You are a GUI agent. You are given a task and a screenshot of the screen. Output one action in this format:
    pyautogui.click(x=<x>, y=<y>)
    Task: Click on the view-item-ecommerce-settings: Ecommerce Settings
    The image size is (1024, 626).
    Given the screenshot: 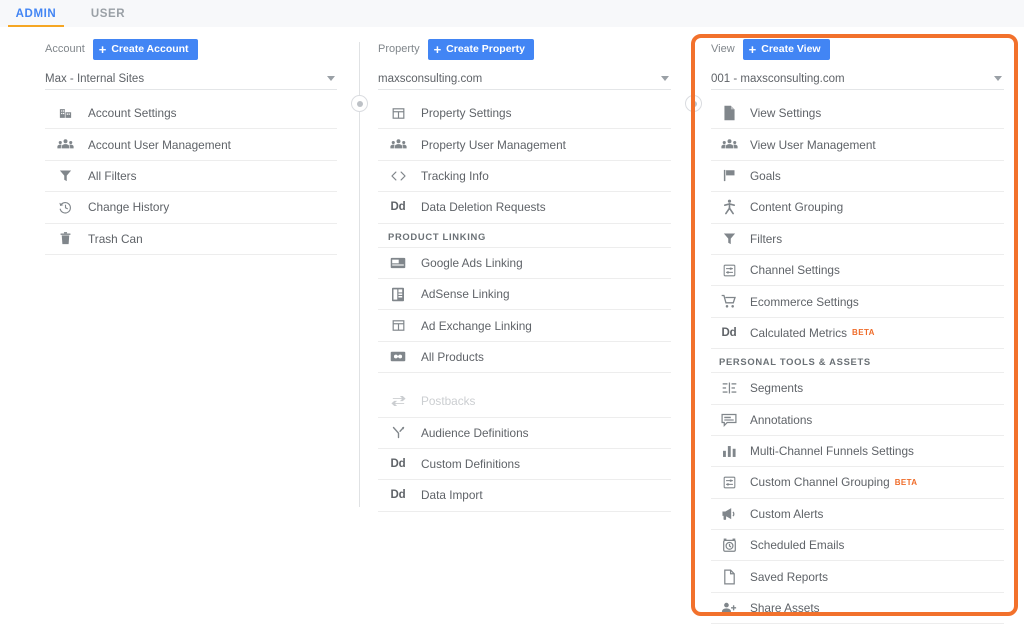 What is the action you would take?
    pyautogui.click(x=857, y=302)
    